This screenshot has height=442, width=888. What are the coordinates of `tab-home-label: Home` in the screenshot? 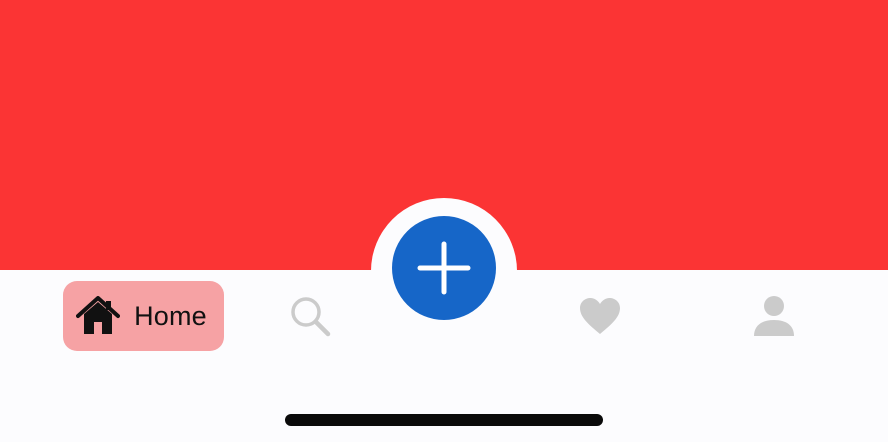 It's located at (170, 315).